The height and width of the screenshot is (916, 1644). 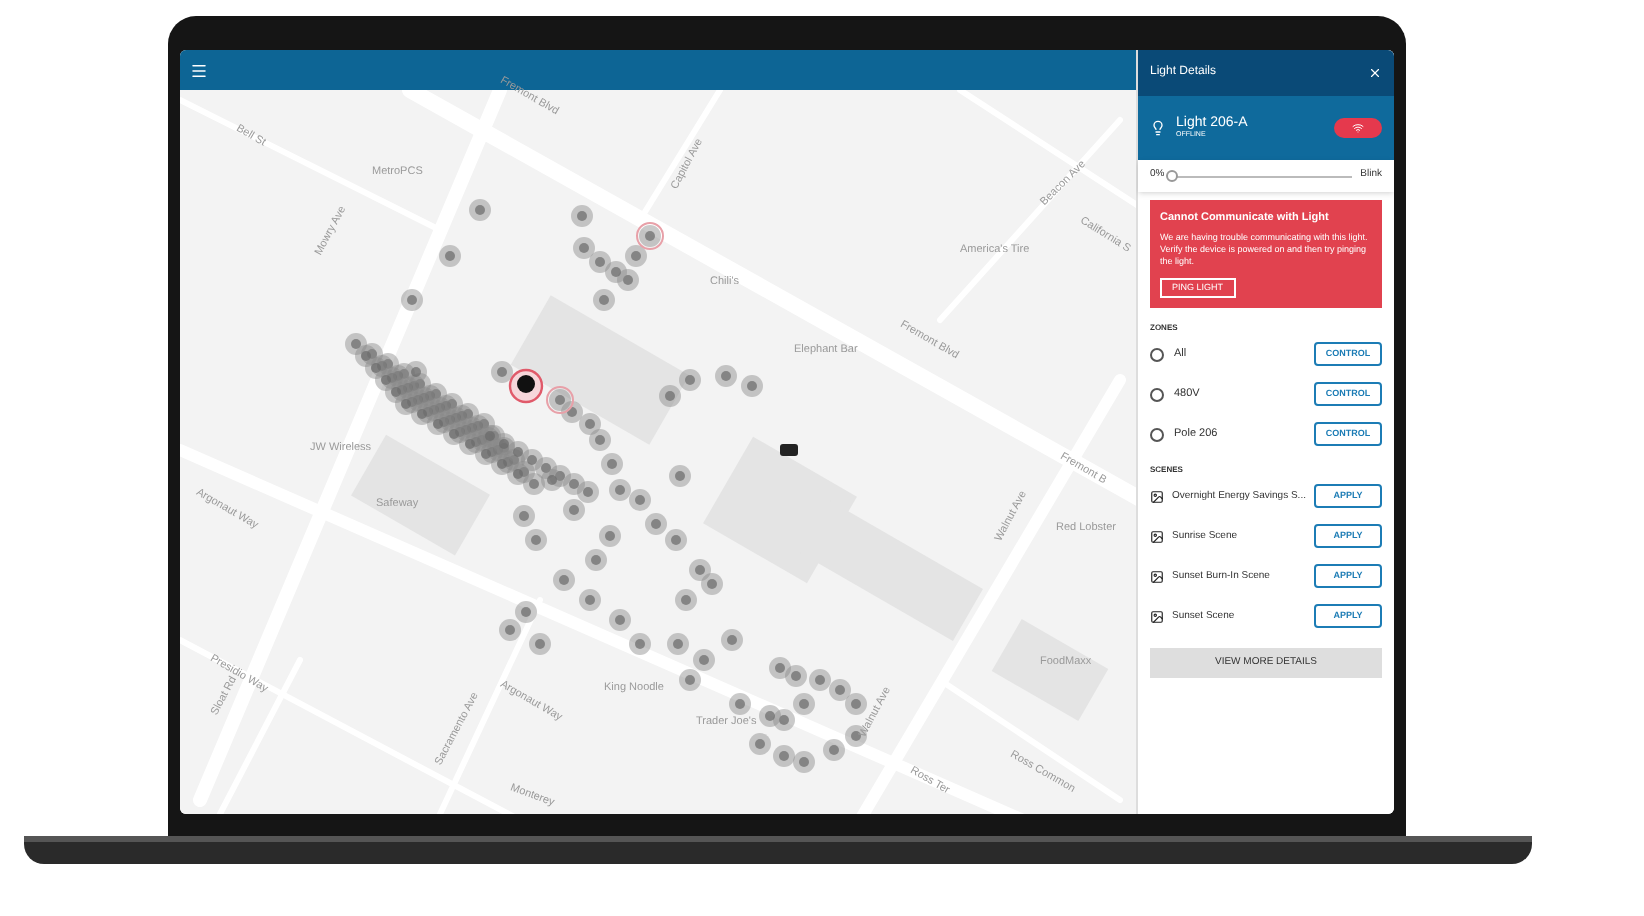 I want to click on wifi-icon, so click(x=1358, y=128).